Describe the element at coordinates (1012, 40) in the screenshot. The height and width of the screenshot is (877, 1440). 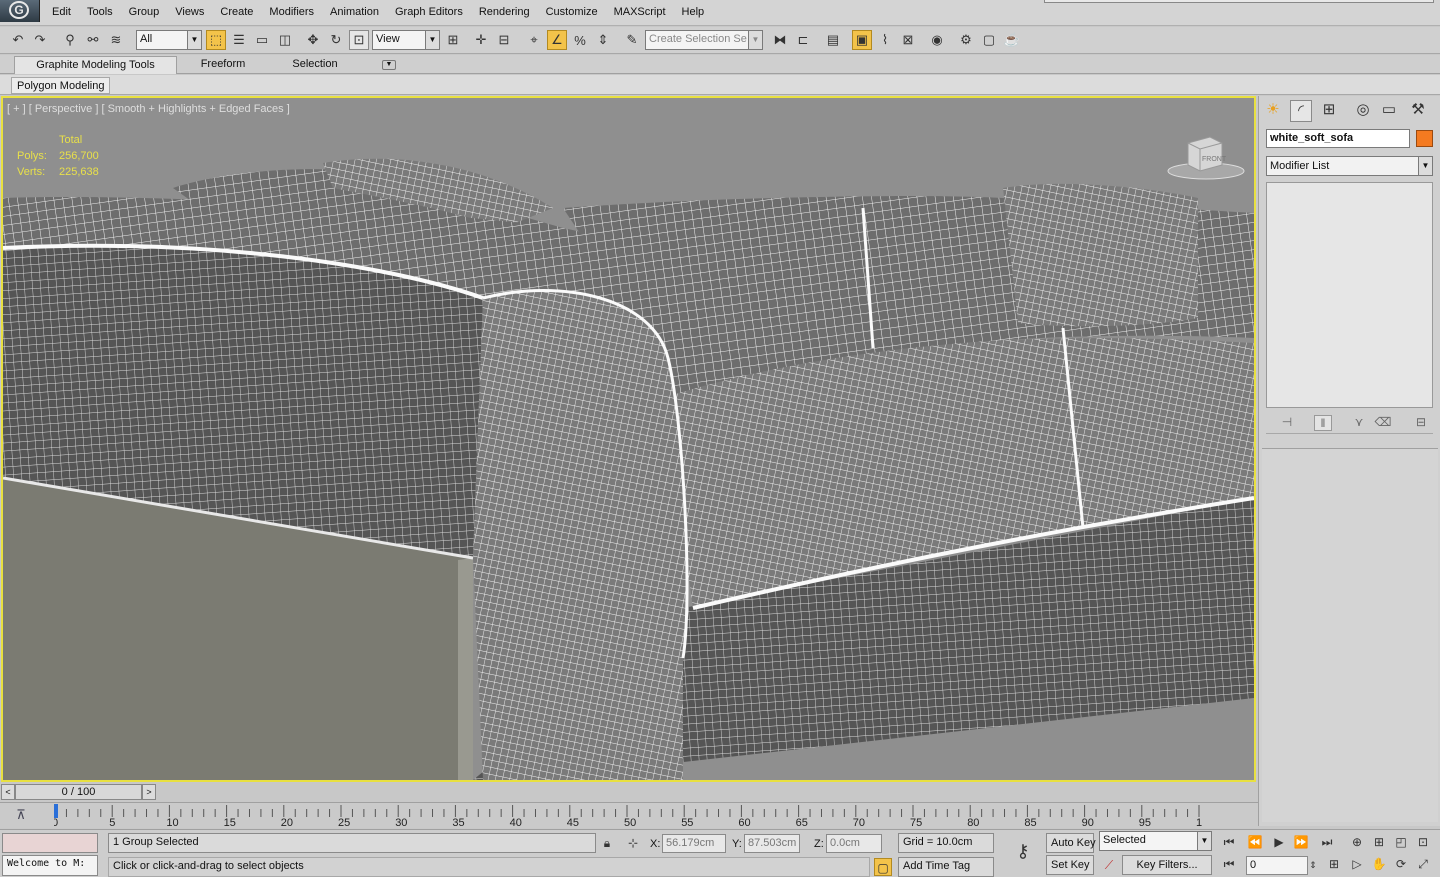
I see `render-icon: ☕` at that location.